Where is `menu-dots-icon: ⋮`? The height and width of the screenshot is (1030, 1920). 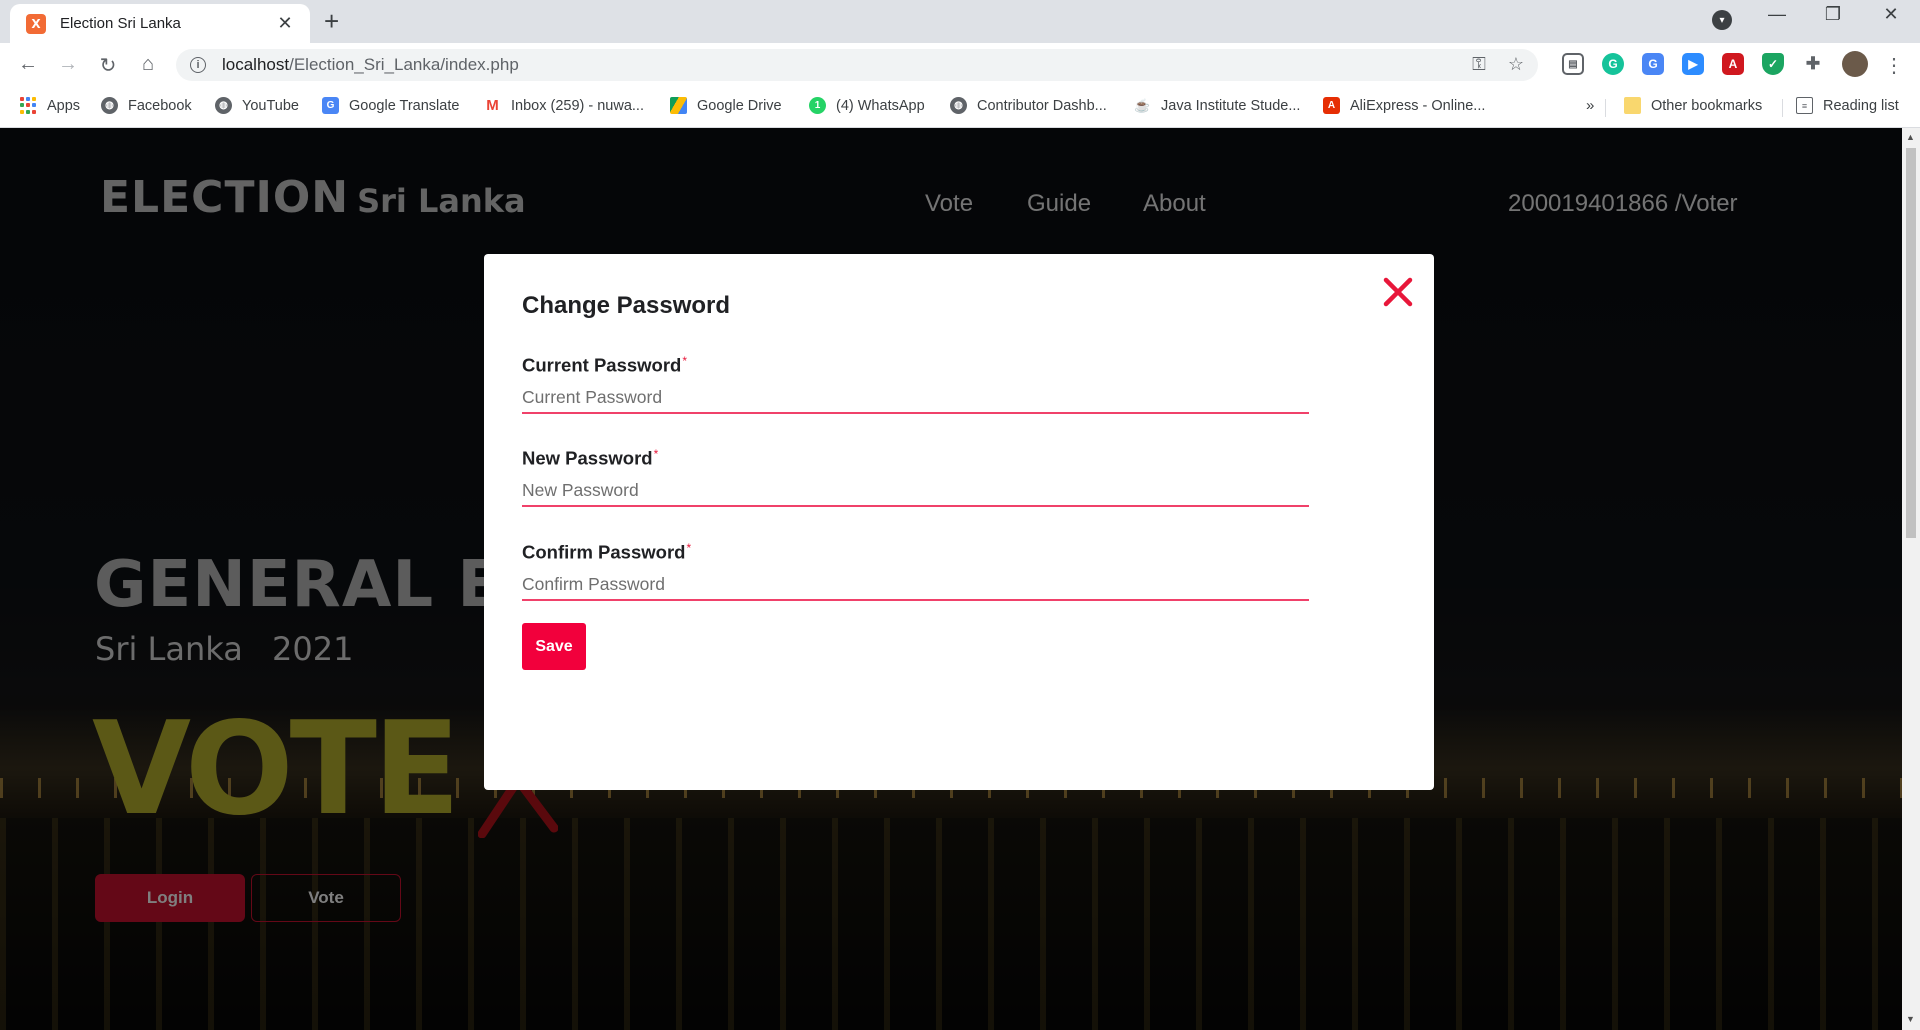
menu-dots-icon: ⋮ is located at coordinates (1894, 65).